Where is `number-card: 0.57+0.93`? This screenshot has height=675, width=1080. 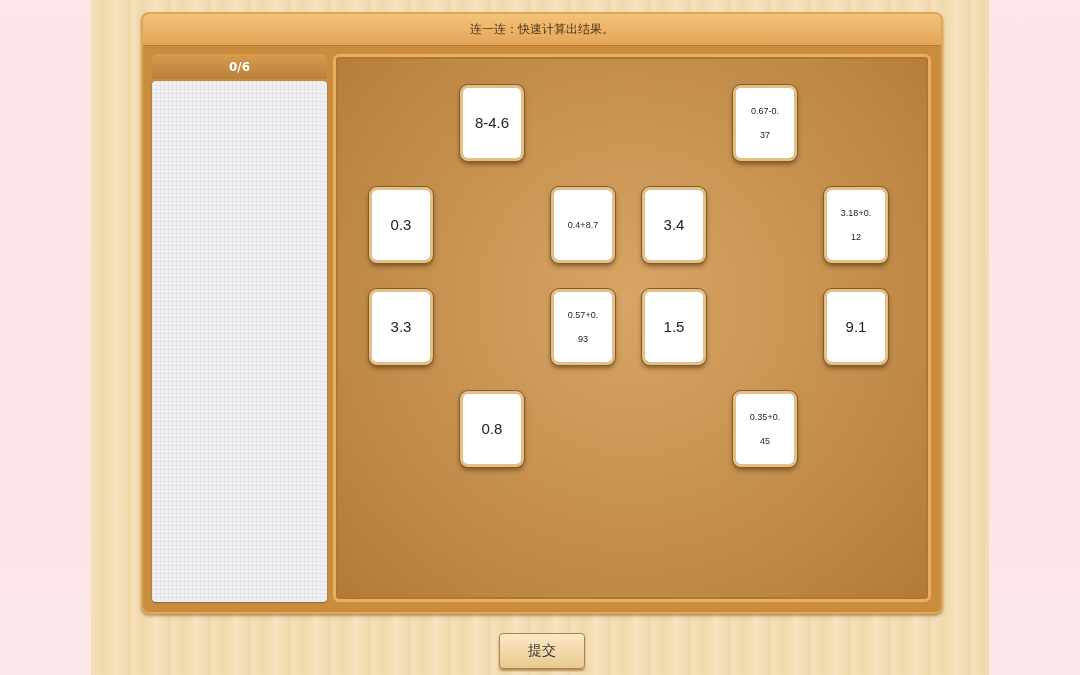 number-card: 0.57+0.93 is located at coordinates (583, 327).